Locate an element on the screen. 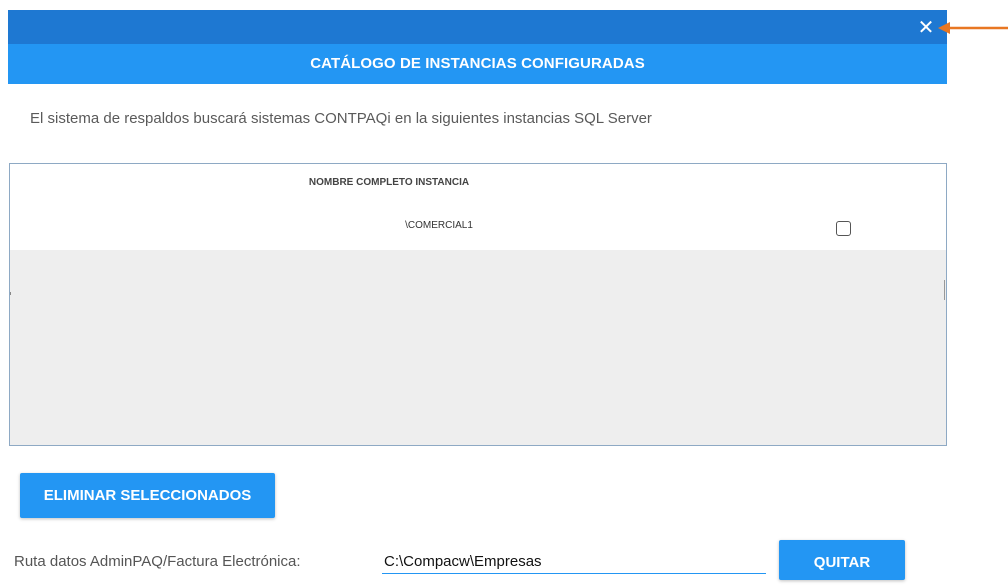 This screenshot has height=586, width=1008. path-label: Ruta datos AdminPAQ/Factura Electrónica: is located at coordinates (157, 561).